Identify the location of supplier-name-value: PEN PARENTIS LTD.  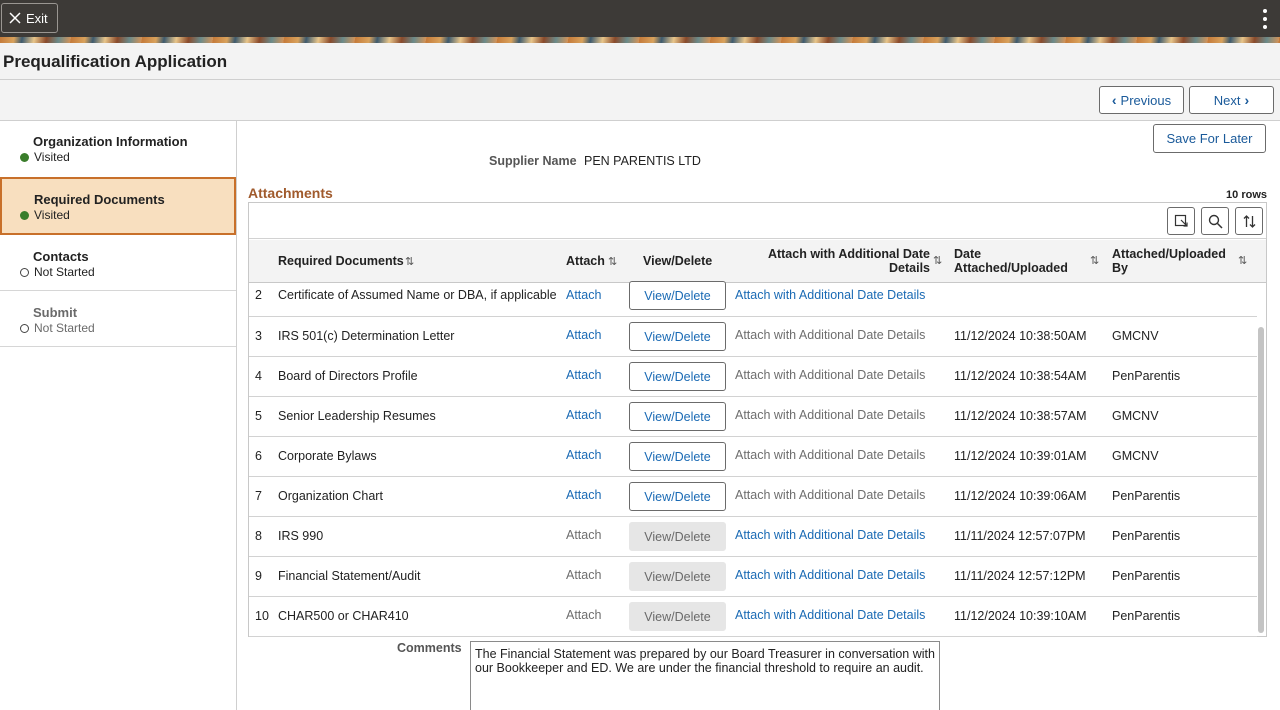
(642, 161).